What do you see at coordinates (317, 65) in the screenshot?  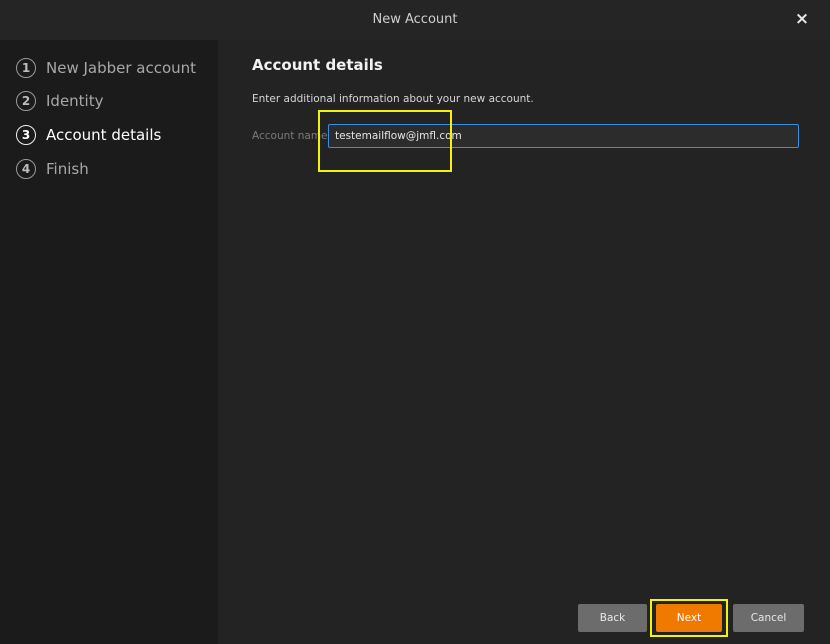 I see `page-title: Account details` at bounding box center [317, 65].